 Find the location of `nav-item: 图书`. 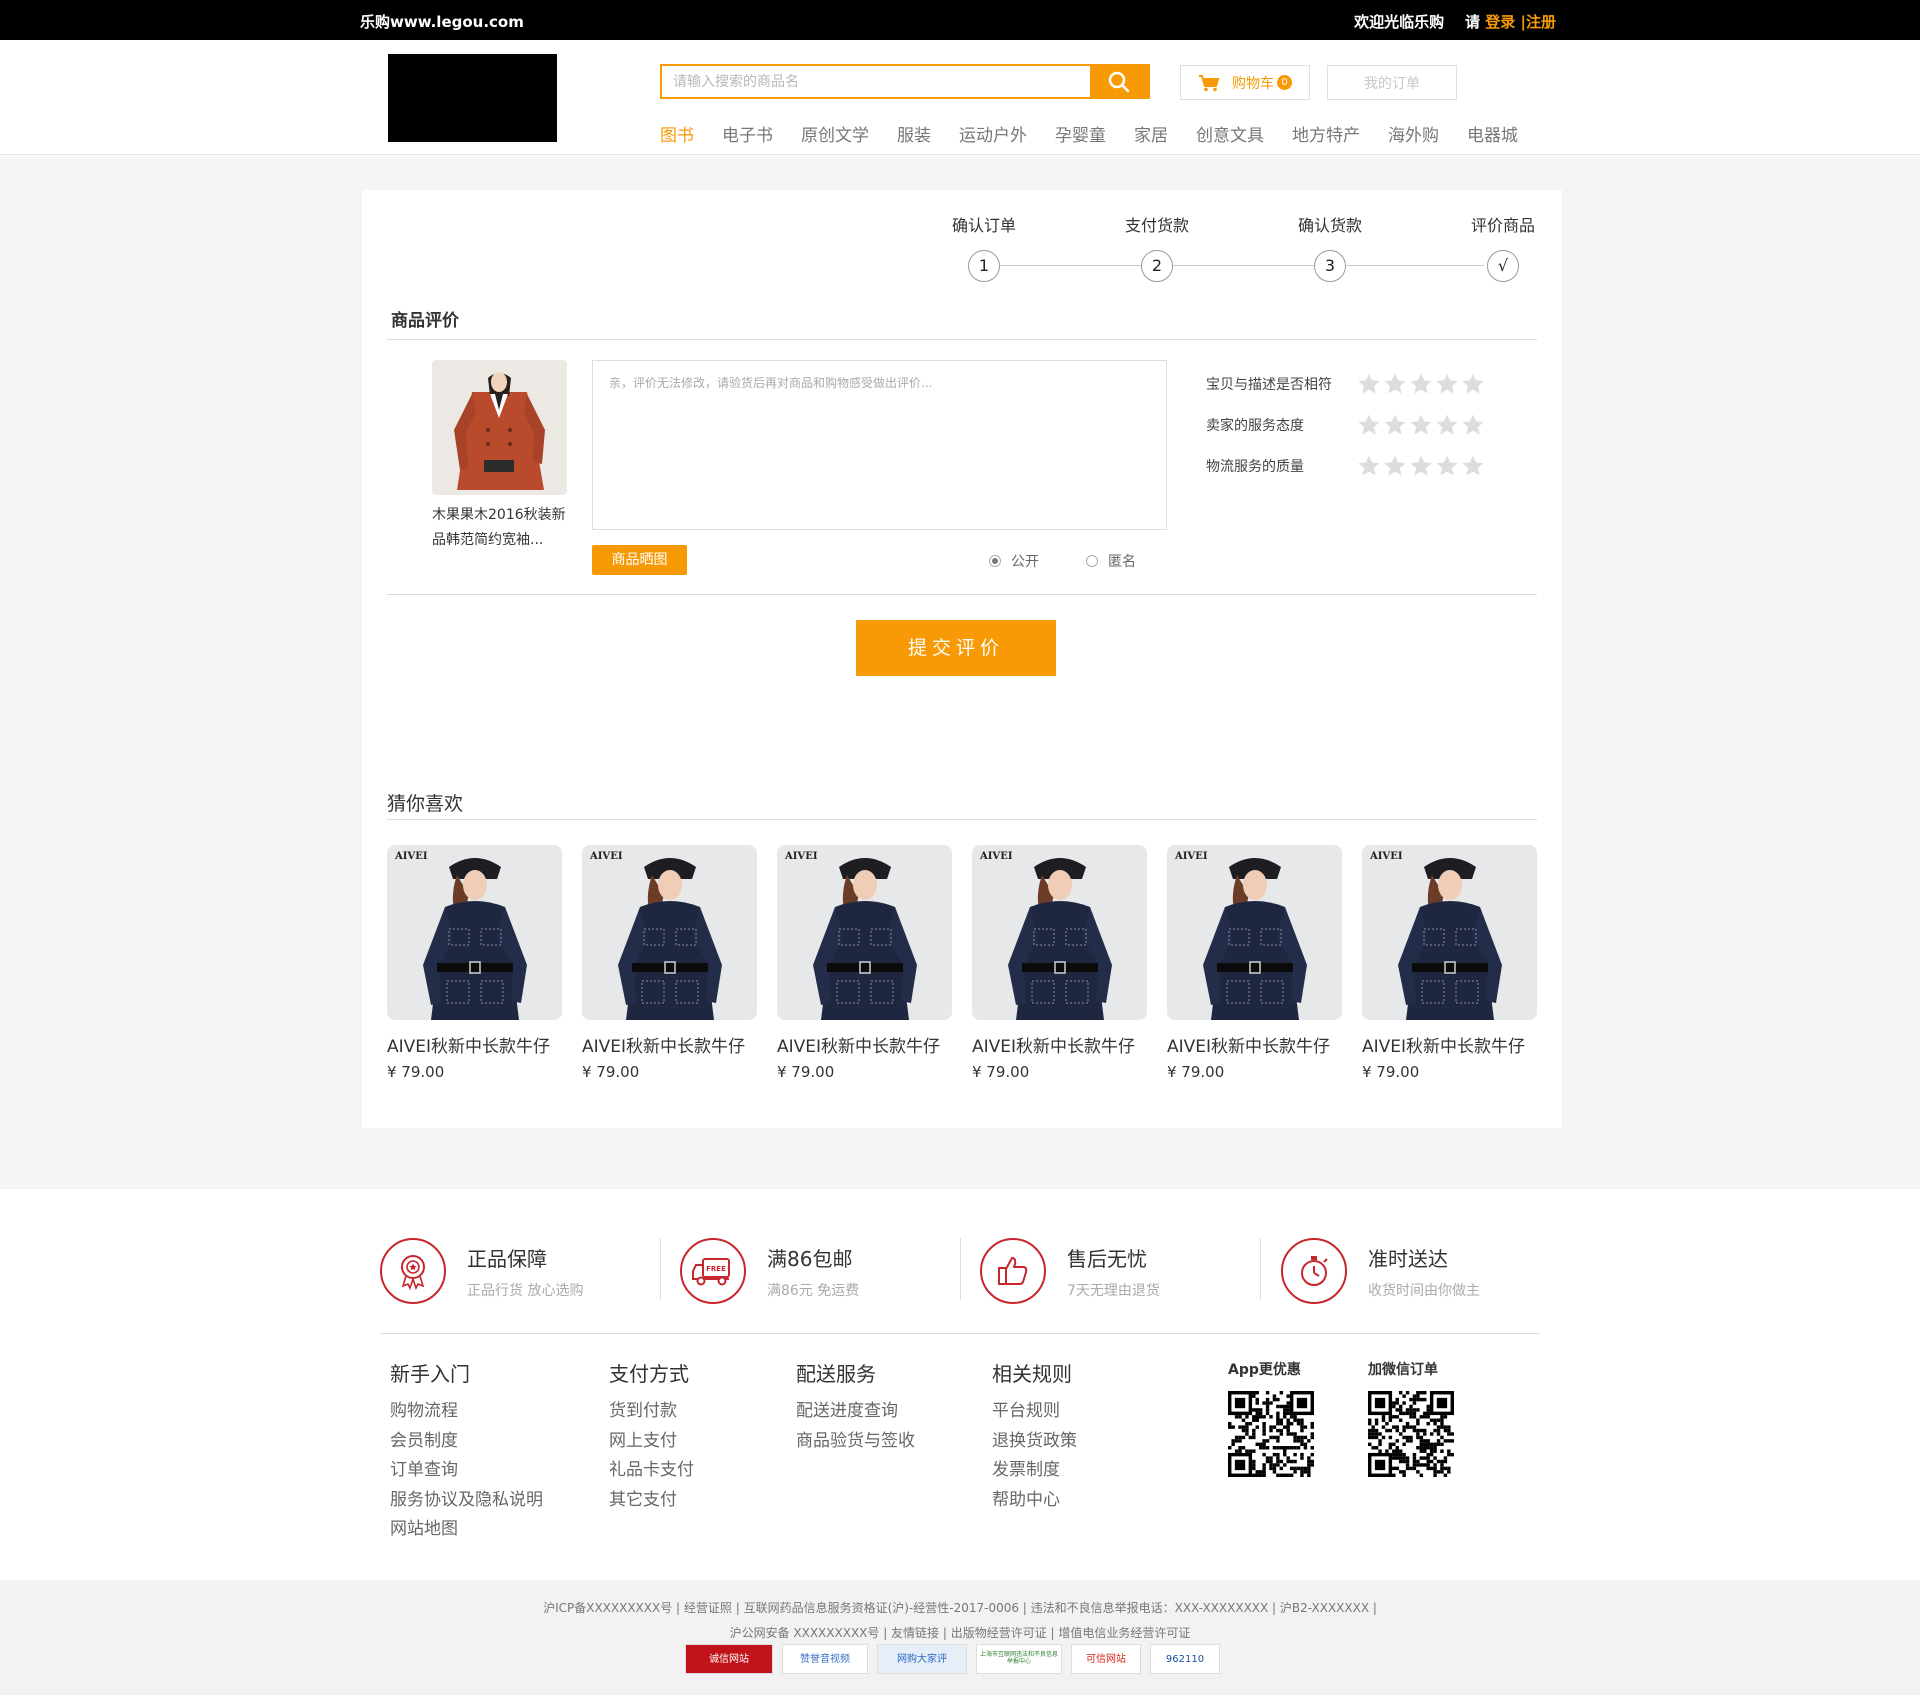

nav-item: 图书 is located at coordinates (677, 133).